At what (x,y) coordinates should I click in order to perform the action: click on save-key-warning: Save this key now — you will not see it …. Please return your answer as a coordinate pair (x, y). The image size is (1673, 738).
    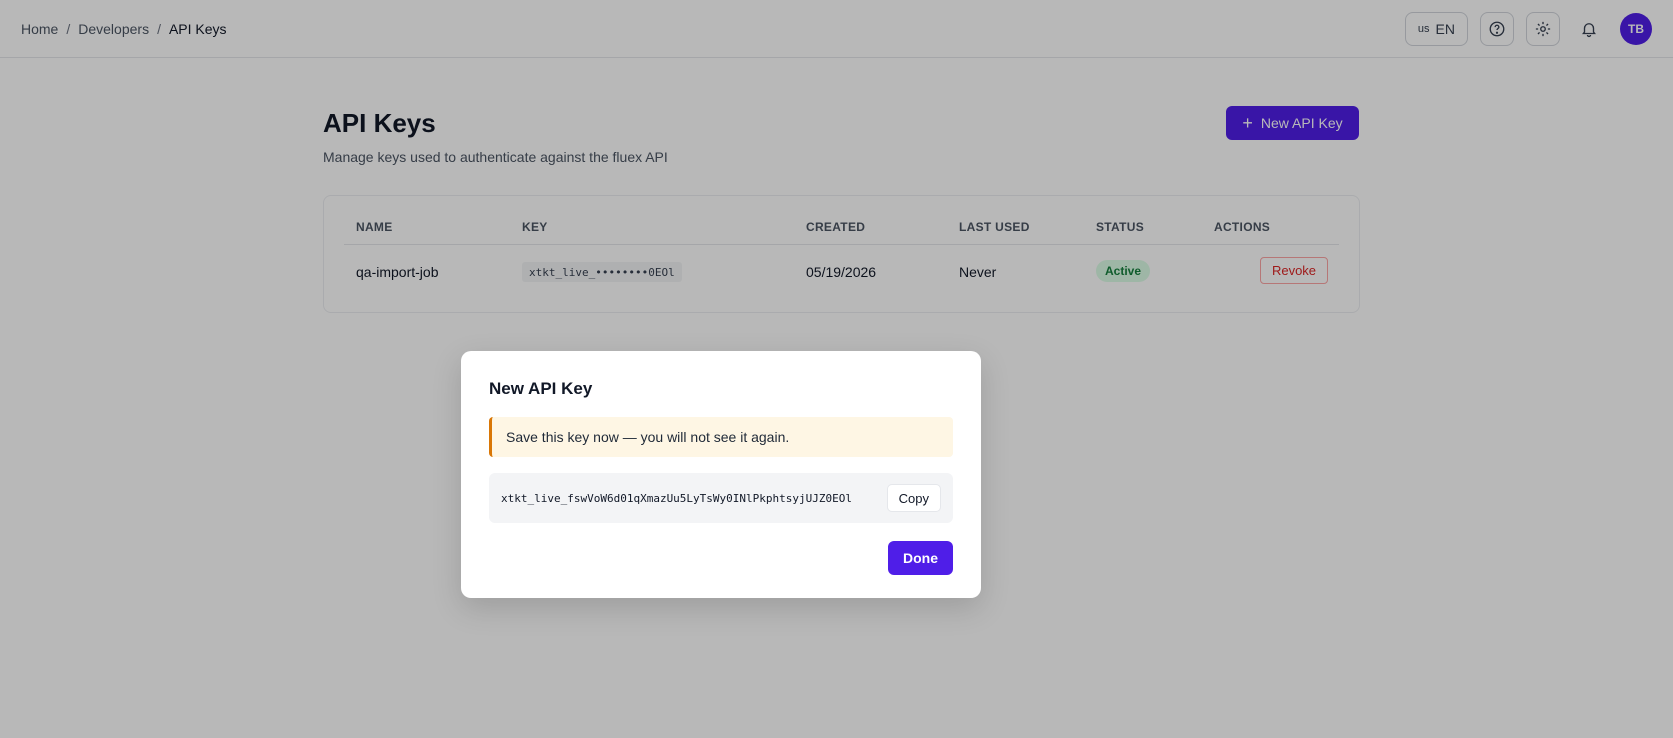
    Looking at the image, I should click on (721, 437).